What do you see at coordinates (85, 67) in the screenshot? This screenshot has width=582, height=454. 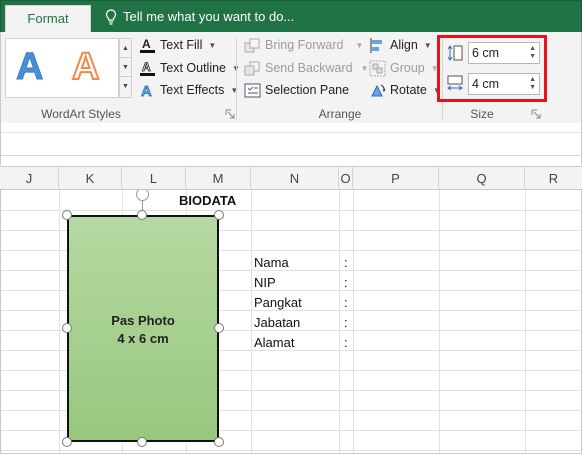 I see `wordart-style-orange-outline: A` at bounding box center [85, 67].